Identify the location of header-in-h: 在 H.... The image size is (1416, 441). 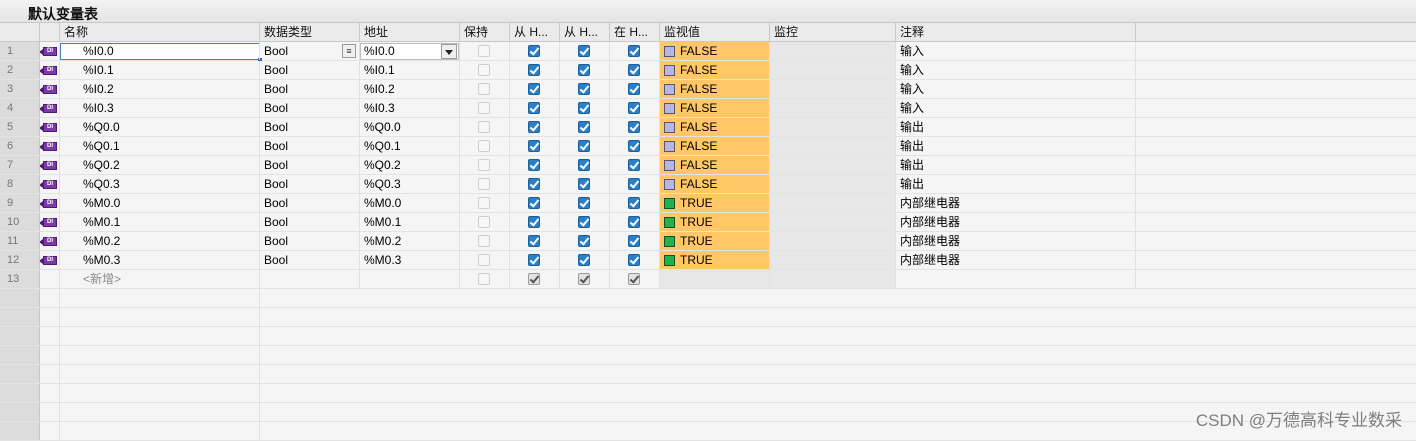
(635, 32).